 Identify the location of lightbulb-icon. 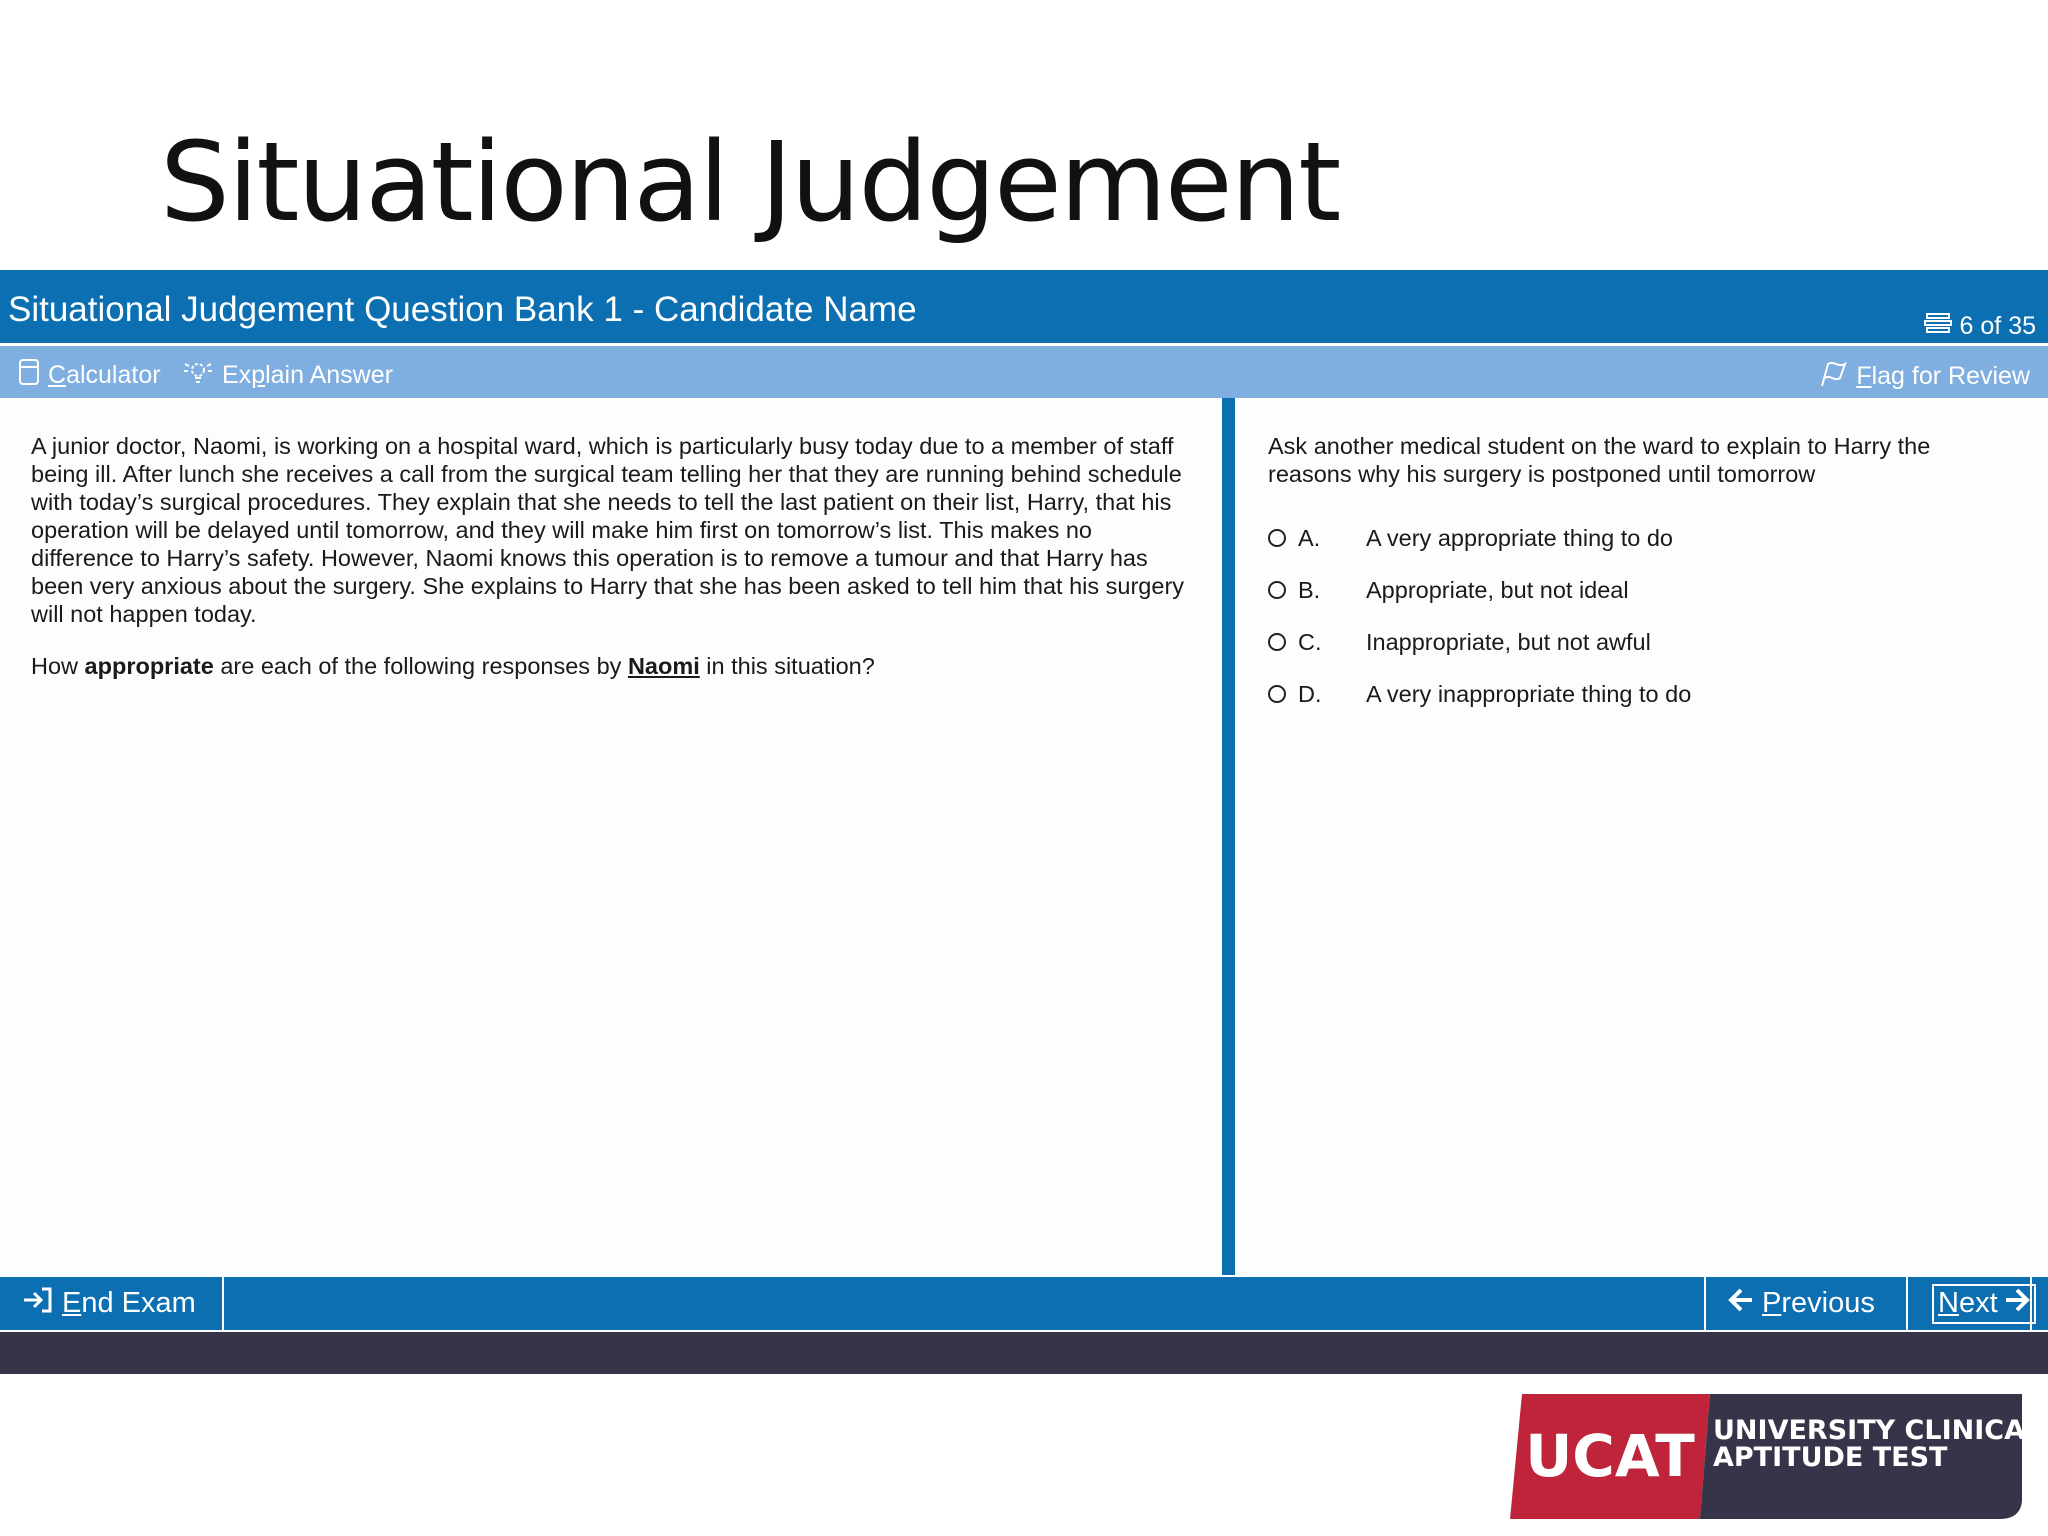
(198, 375).